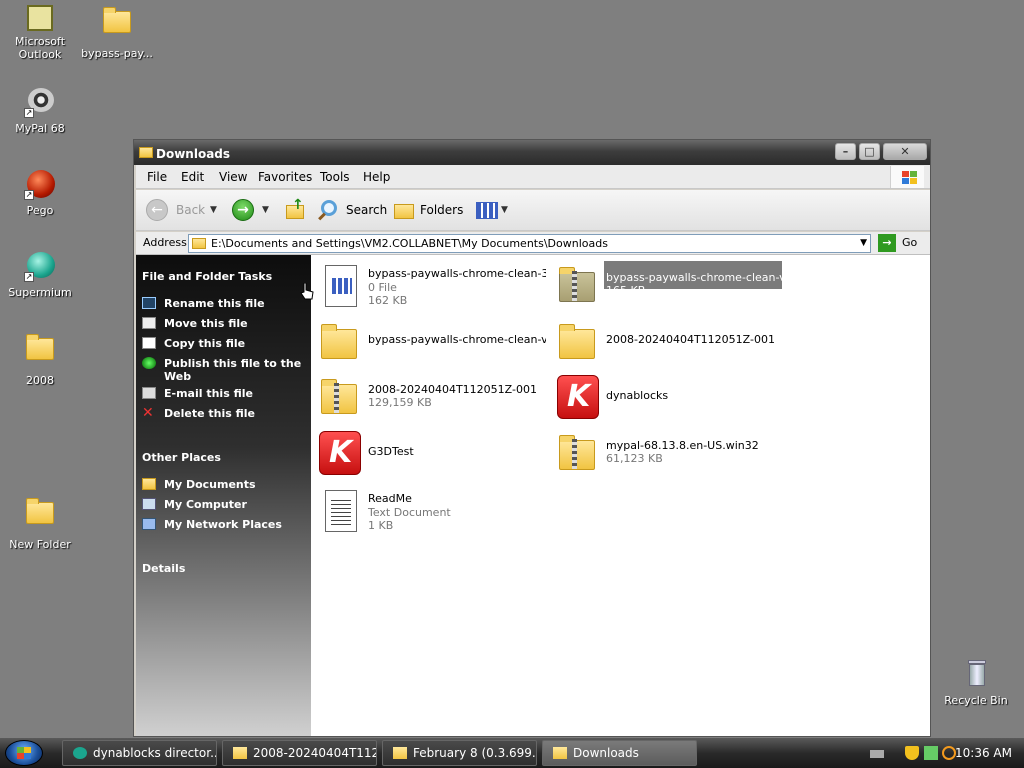  I want to click on outlook-icon, so click(40, 18).